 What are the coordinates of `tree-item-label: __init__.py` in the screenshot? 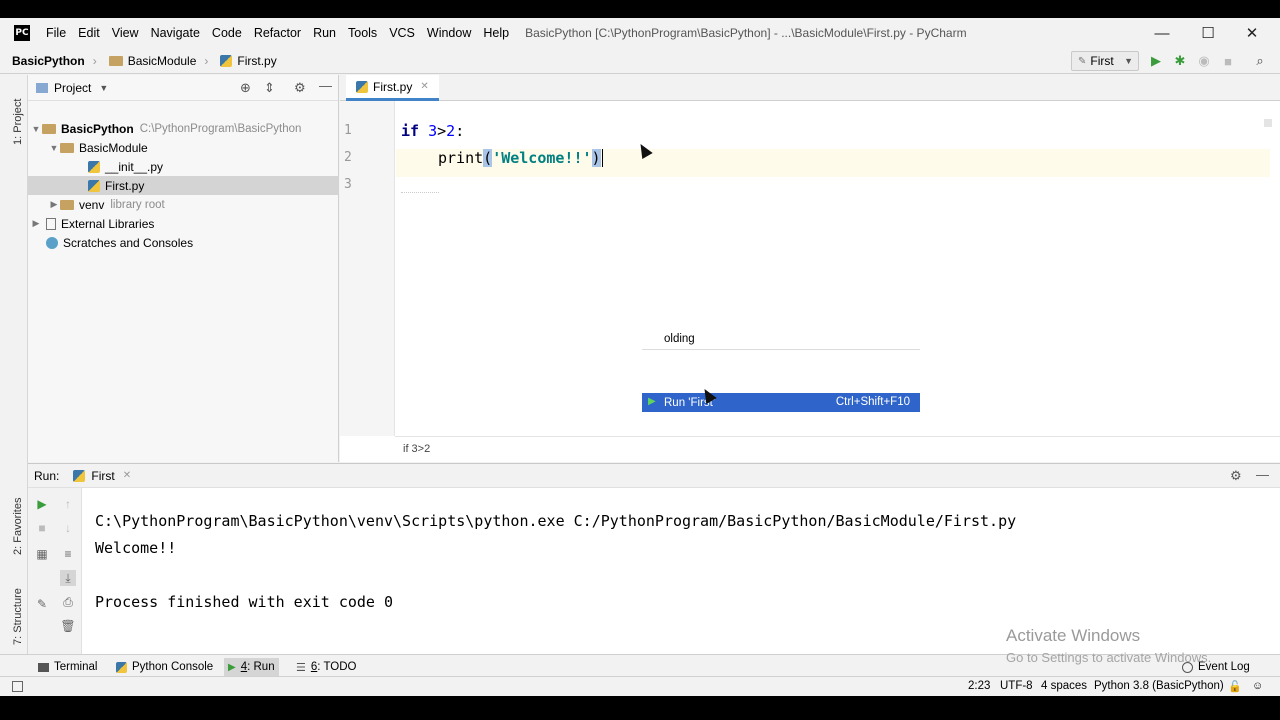 It's located at (134, 166).